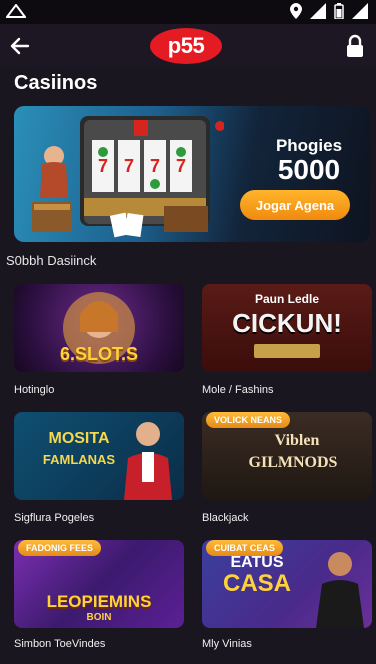 This screenshot has width=376, height=664. I want to click on game-art-title: LEOPIEMINS, so click(99, 601).